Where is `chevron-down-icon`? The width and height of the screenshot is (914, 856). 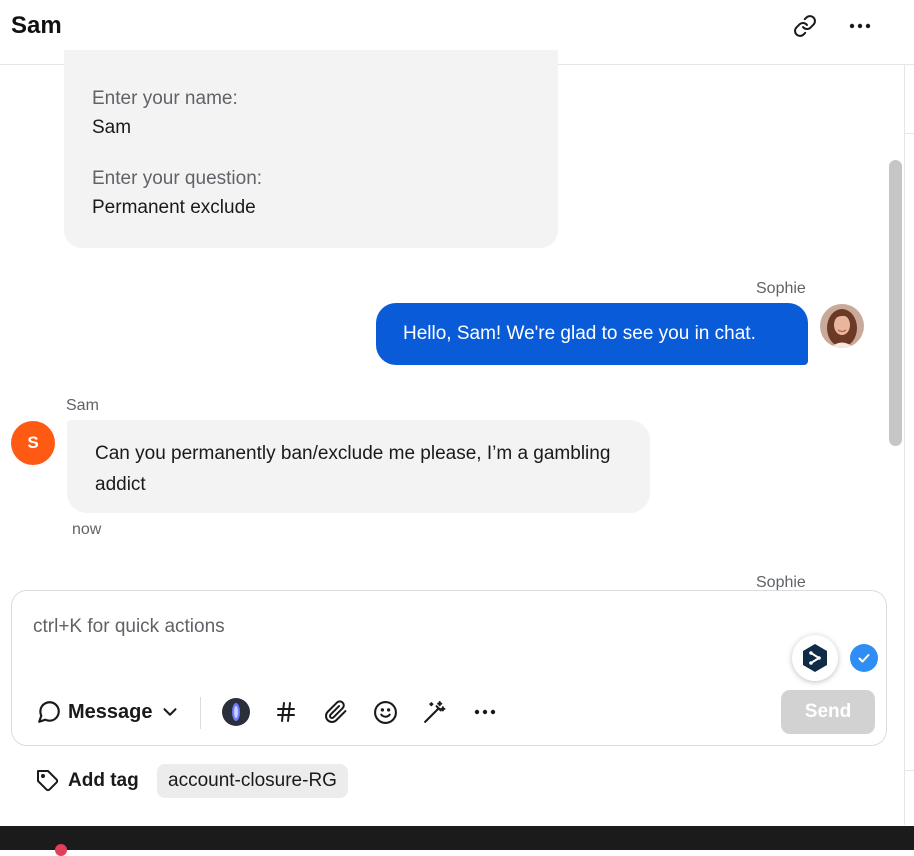 chevron-down-icon is located at coordinates (169, 712).